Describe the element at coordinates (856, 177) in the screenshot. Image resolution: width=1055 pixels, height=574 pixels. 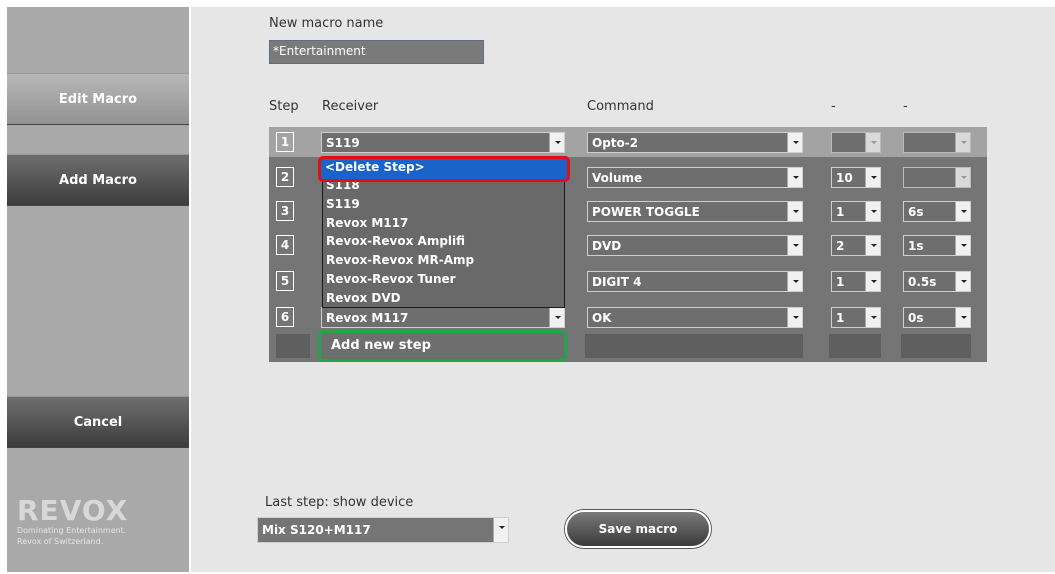
I see `param1-select: 10` at that location.